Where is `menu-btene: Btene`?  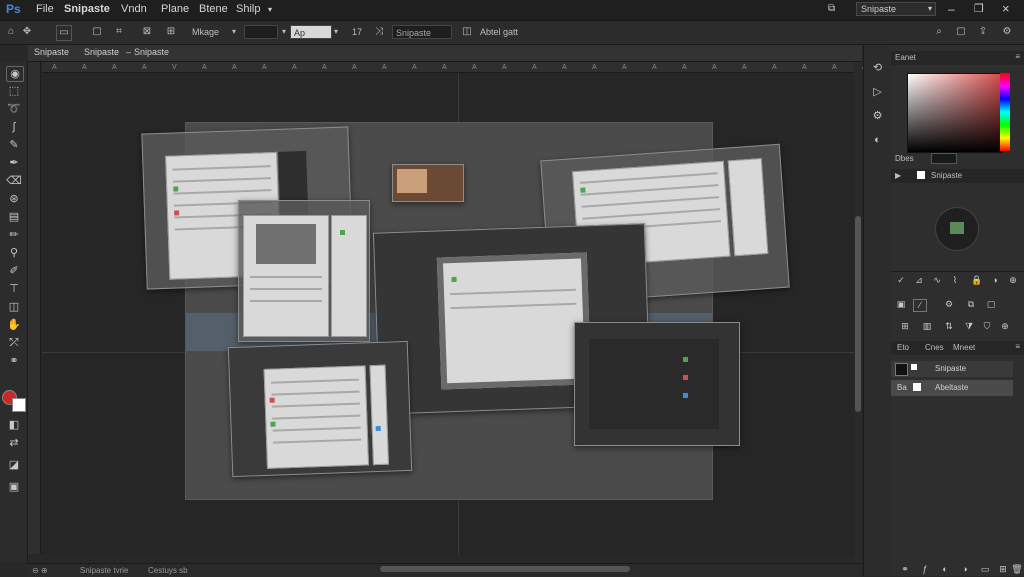
menu-btene: Btene is located at coordinates (213, 9).